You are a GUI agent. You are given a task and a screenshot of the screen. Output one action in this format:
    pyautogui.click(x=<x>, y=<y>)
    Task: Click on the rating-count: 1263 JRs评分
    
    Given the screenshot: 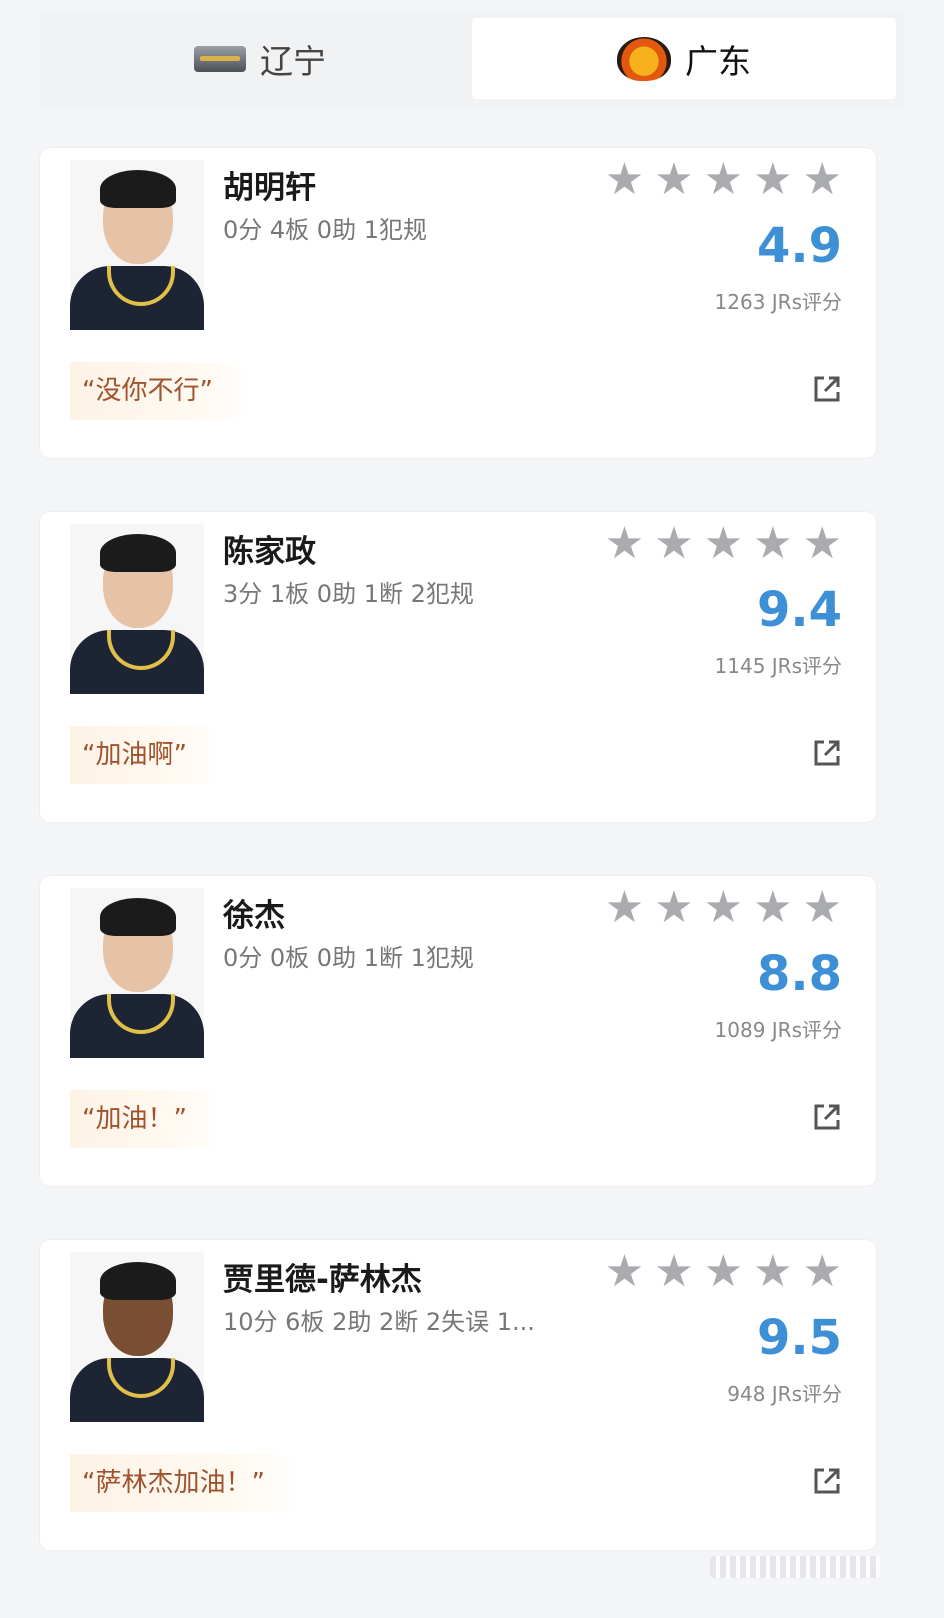 What is the action you would take?
    pyautogui.click(x=778, y=302)
    